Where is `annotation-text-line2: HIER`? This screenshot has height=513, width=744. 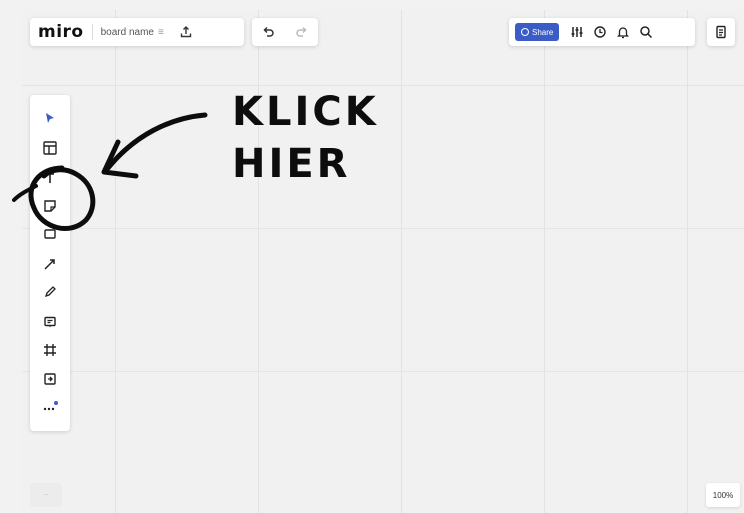 annotation-text-line2: HIER is located at coordinates (291, 164).